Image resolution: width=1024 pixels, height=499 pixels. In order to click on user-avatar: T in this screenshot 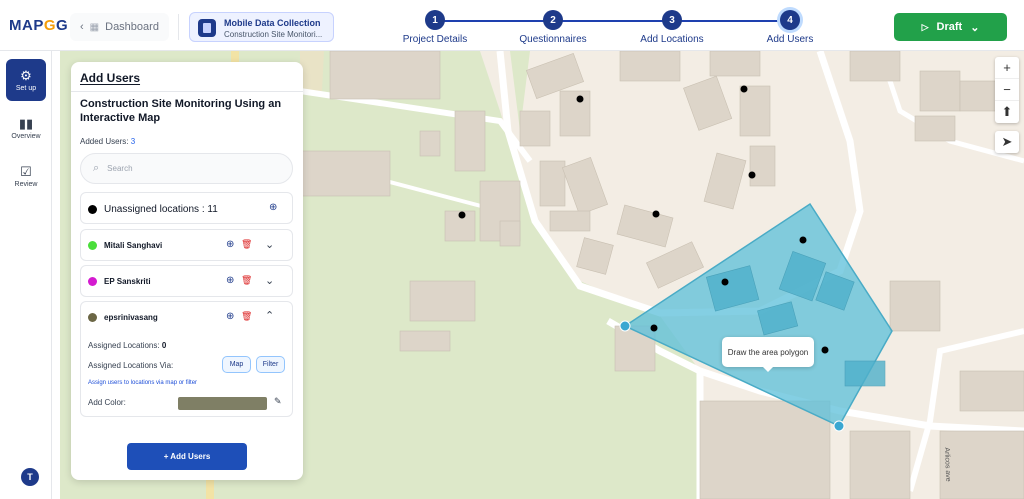, I will do `click(30, 477)`.